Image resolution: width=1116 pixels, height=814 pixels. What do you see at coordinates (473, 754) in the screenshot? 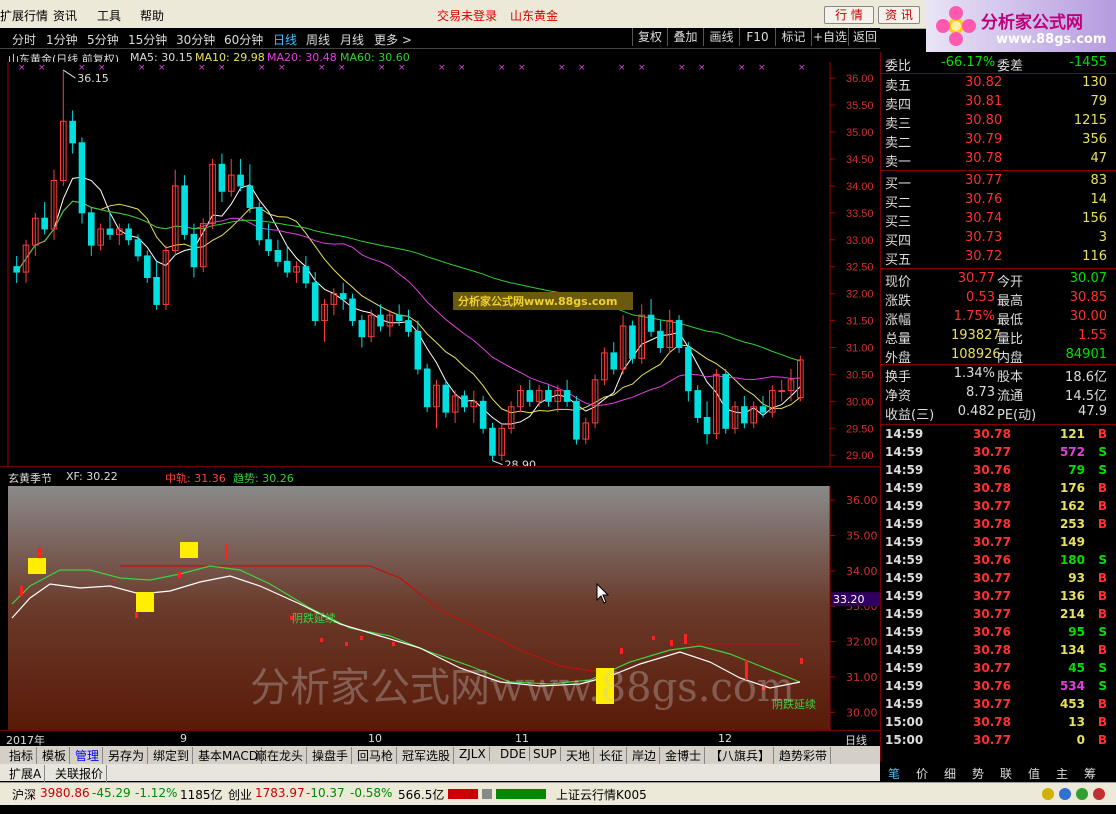
I see `indicator-tab: ZJLX` at bounding box center [473, 754].